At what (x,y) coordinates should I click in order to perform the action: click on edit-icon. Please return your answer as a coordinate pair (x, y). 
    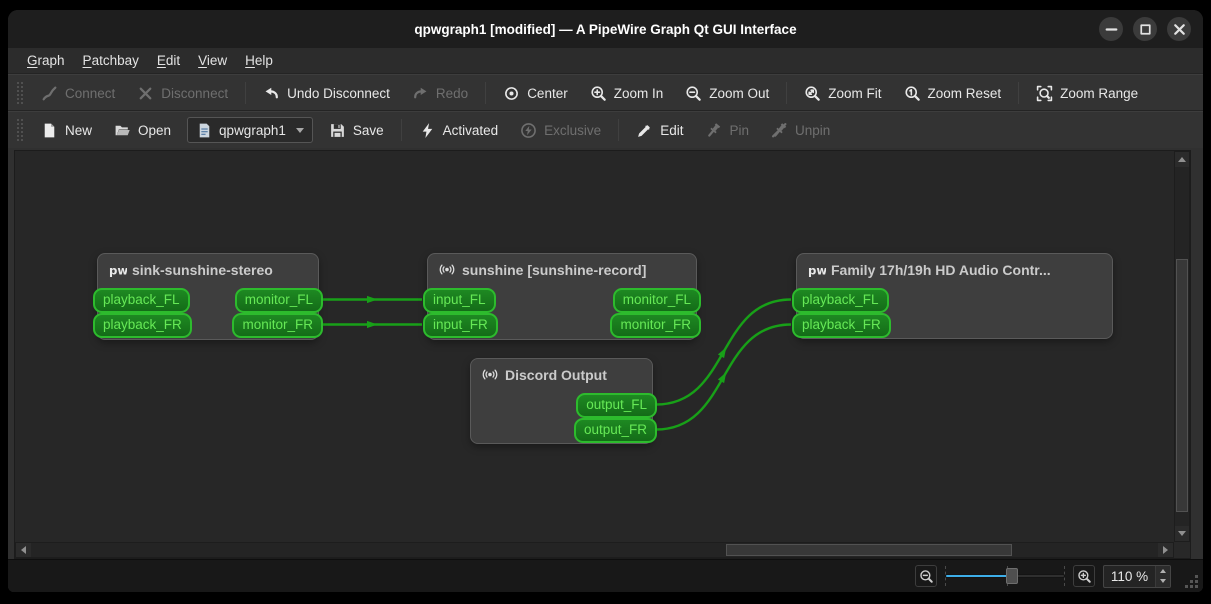
    Looking at the image, I should click on (644, 130).